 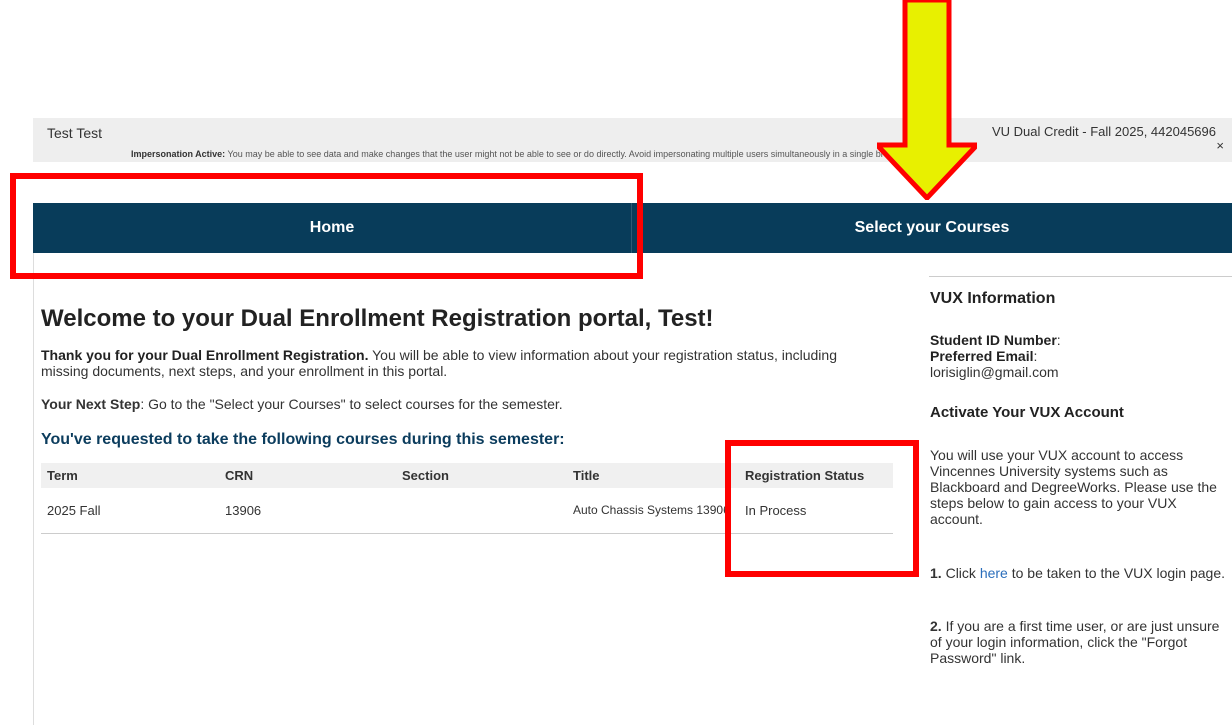 What do you see at coordinates (481, 511) in the screenshot?
I see `cell-section` at bounding box center [481, 511].